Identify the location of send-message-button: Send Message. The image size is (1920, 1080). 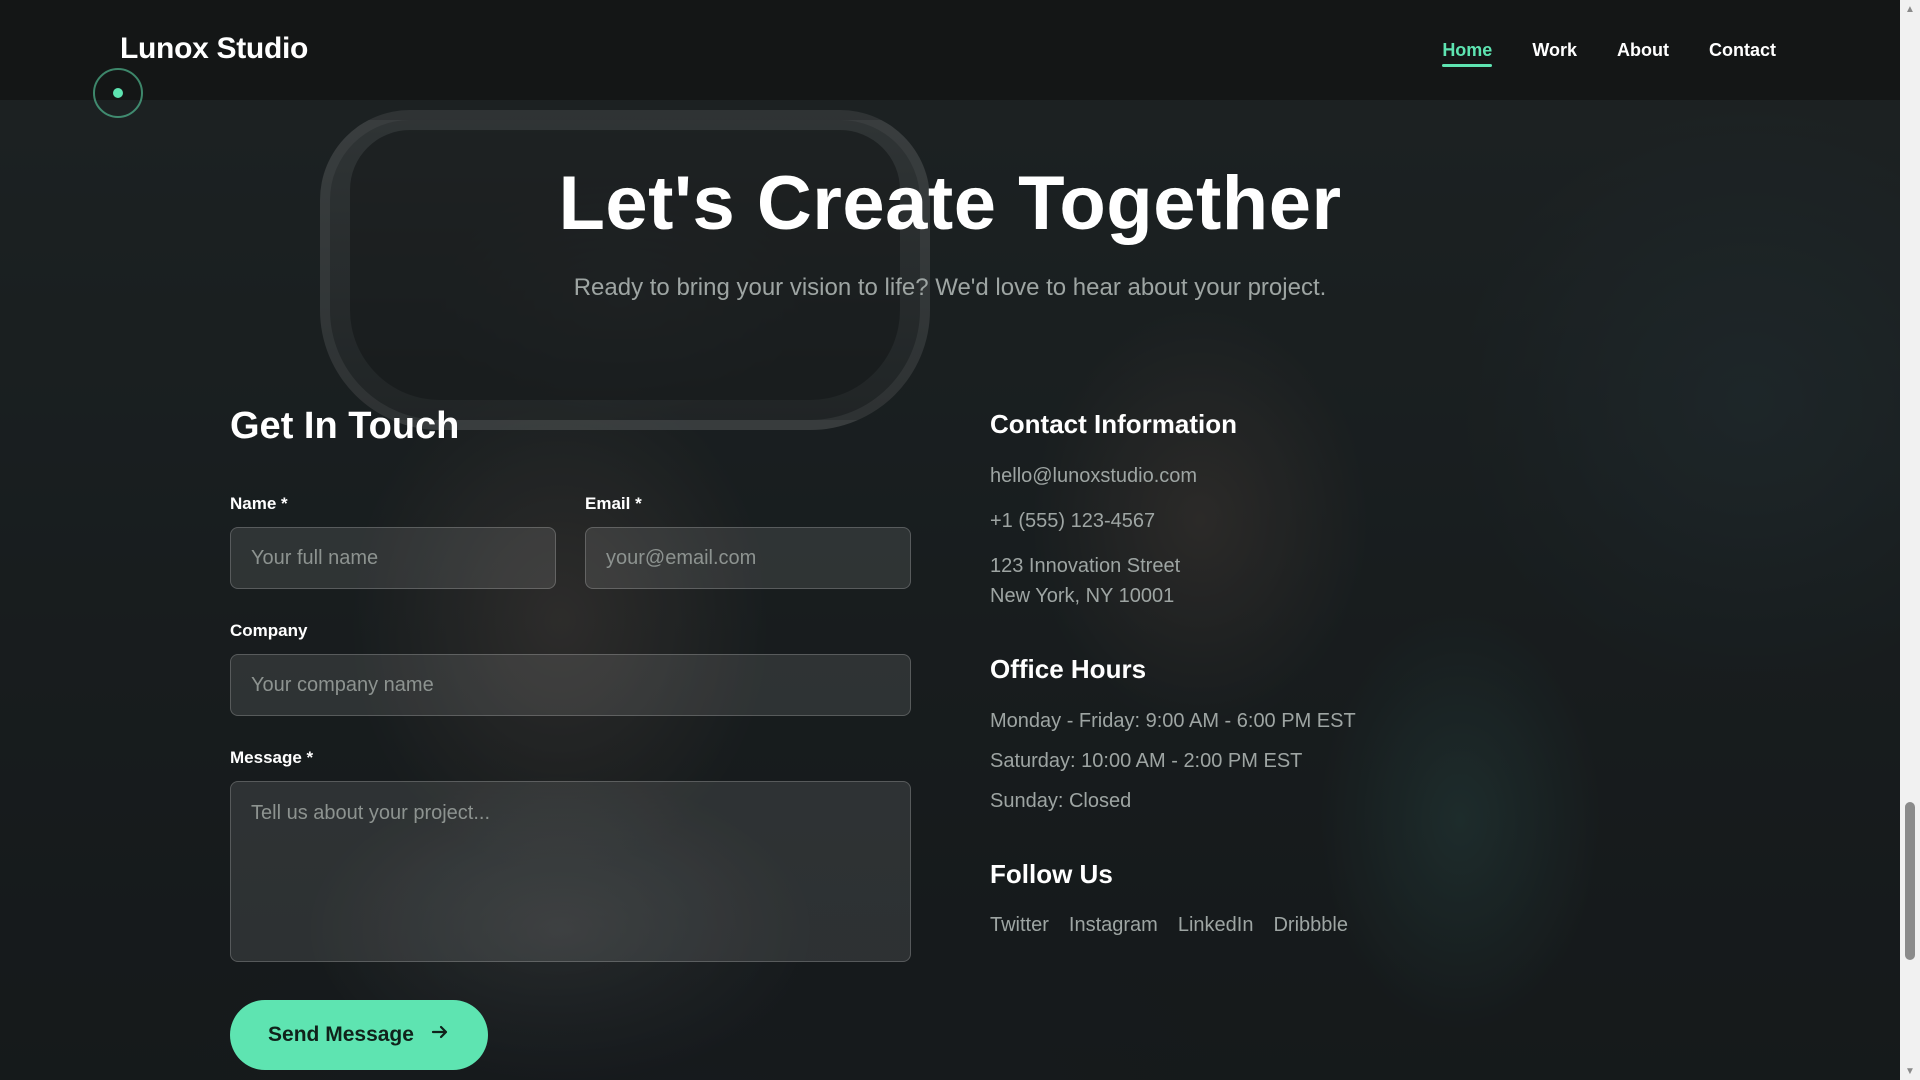
(359, 1035).